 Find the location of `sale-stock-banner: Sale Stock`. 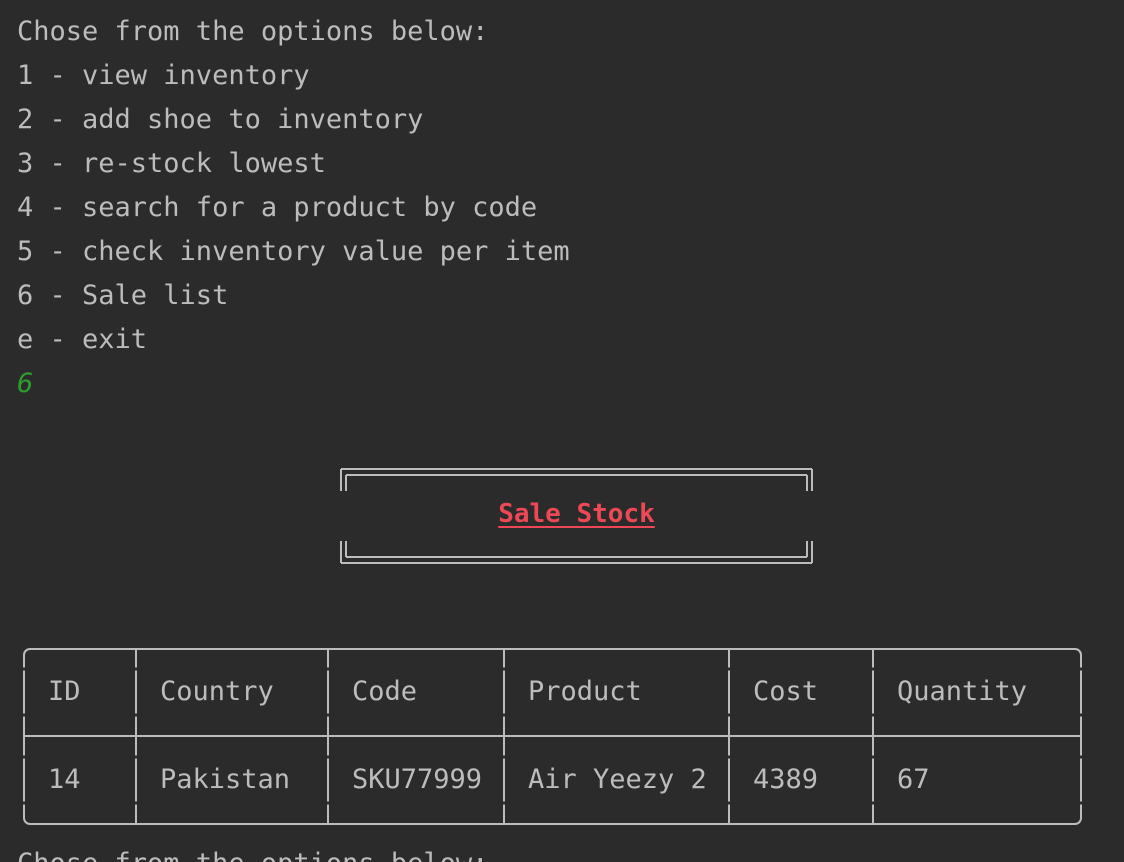

sale-stock-banner: Sale Stock is located at coordinates (576, 516).